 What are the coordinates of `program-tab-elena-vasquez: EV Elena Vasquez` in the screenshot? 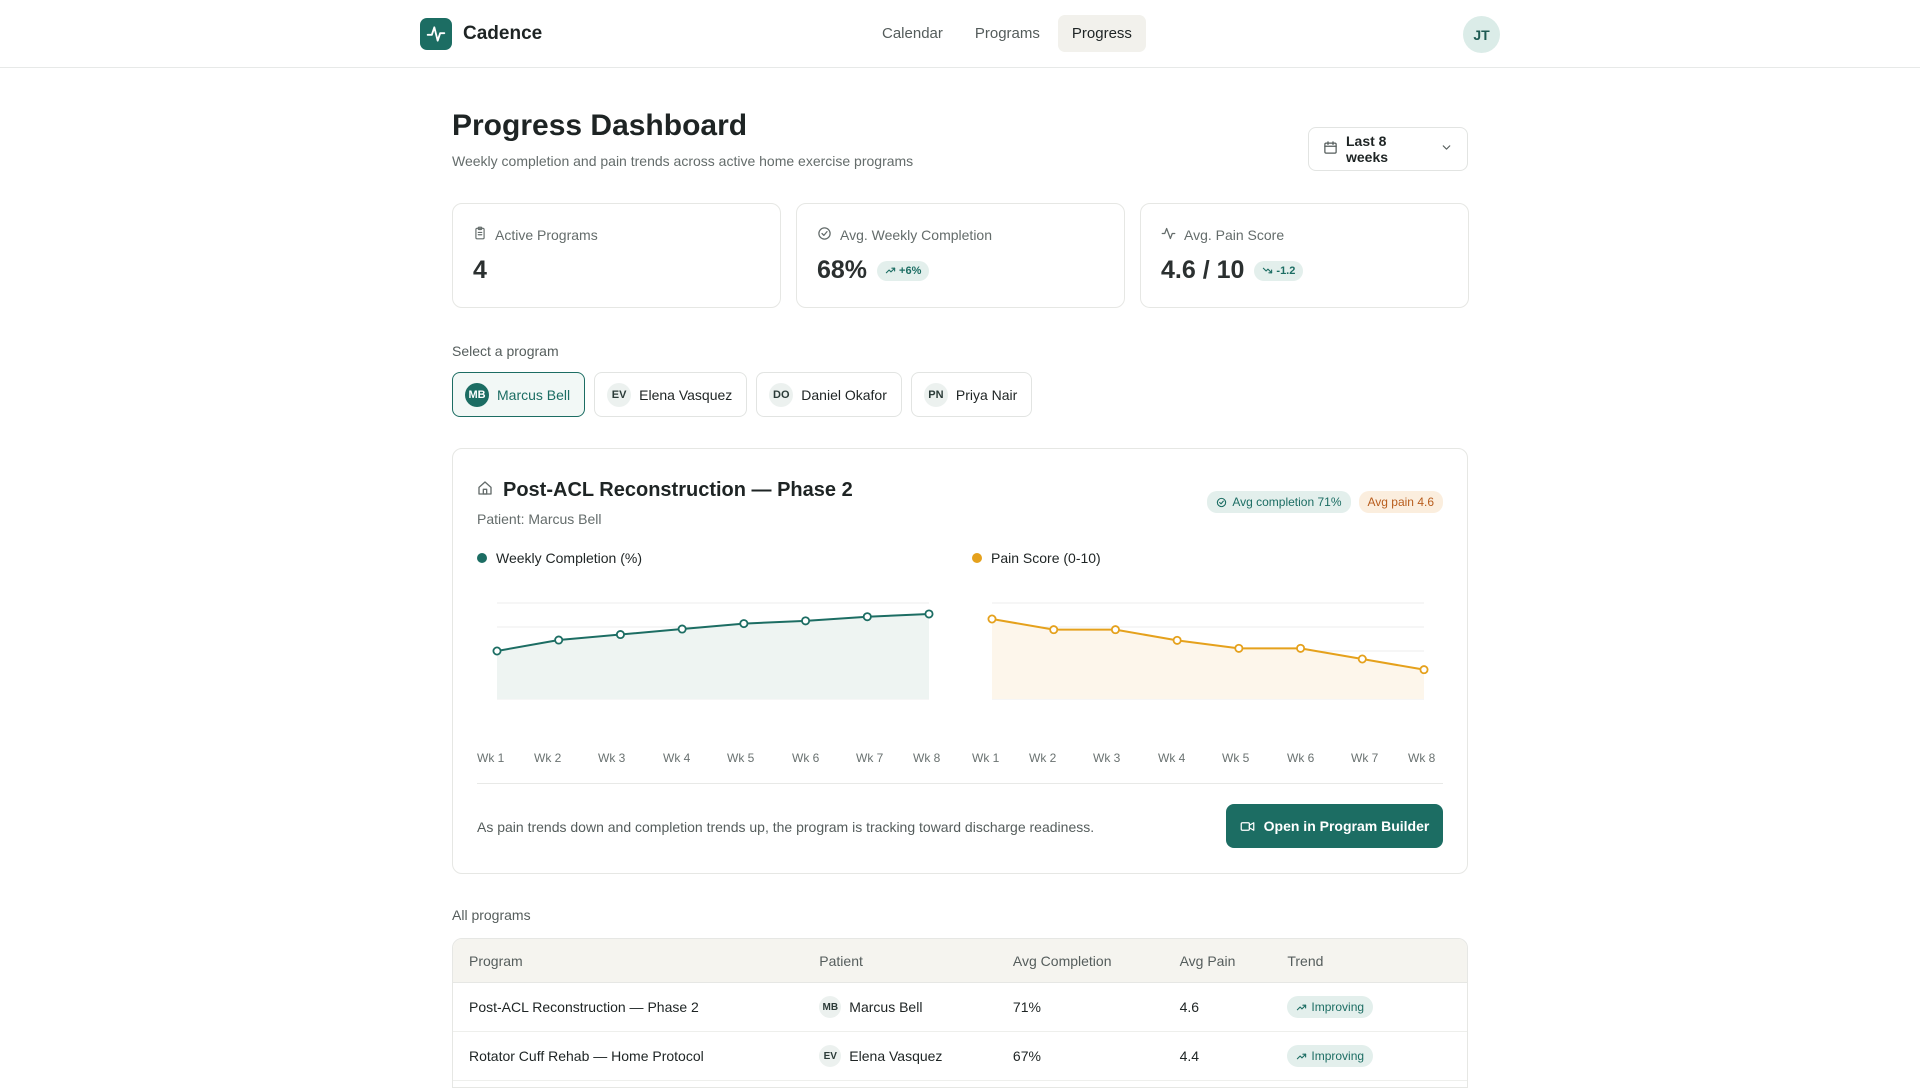 It's located at (671, 394).